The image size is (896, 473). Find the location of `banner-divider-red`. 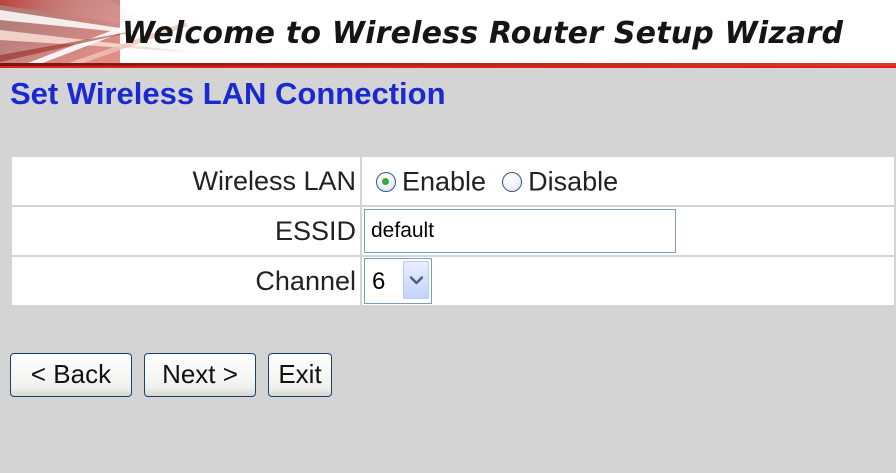

banner-divider-red is located at coordinates (448, 67).